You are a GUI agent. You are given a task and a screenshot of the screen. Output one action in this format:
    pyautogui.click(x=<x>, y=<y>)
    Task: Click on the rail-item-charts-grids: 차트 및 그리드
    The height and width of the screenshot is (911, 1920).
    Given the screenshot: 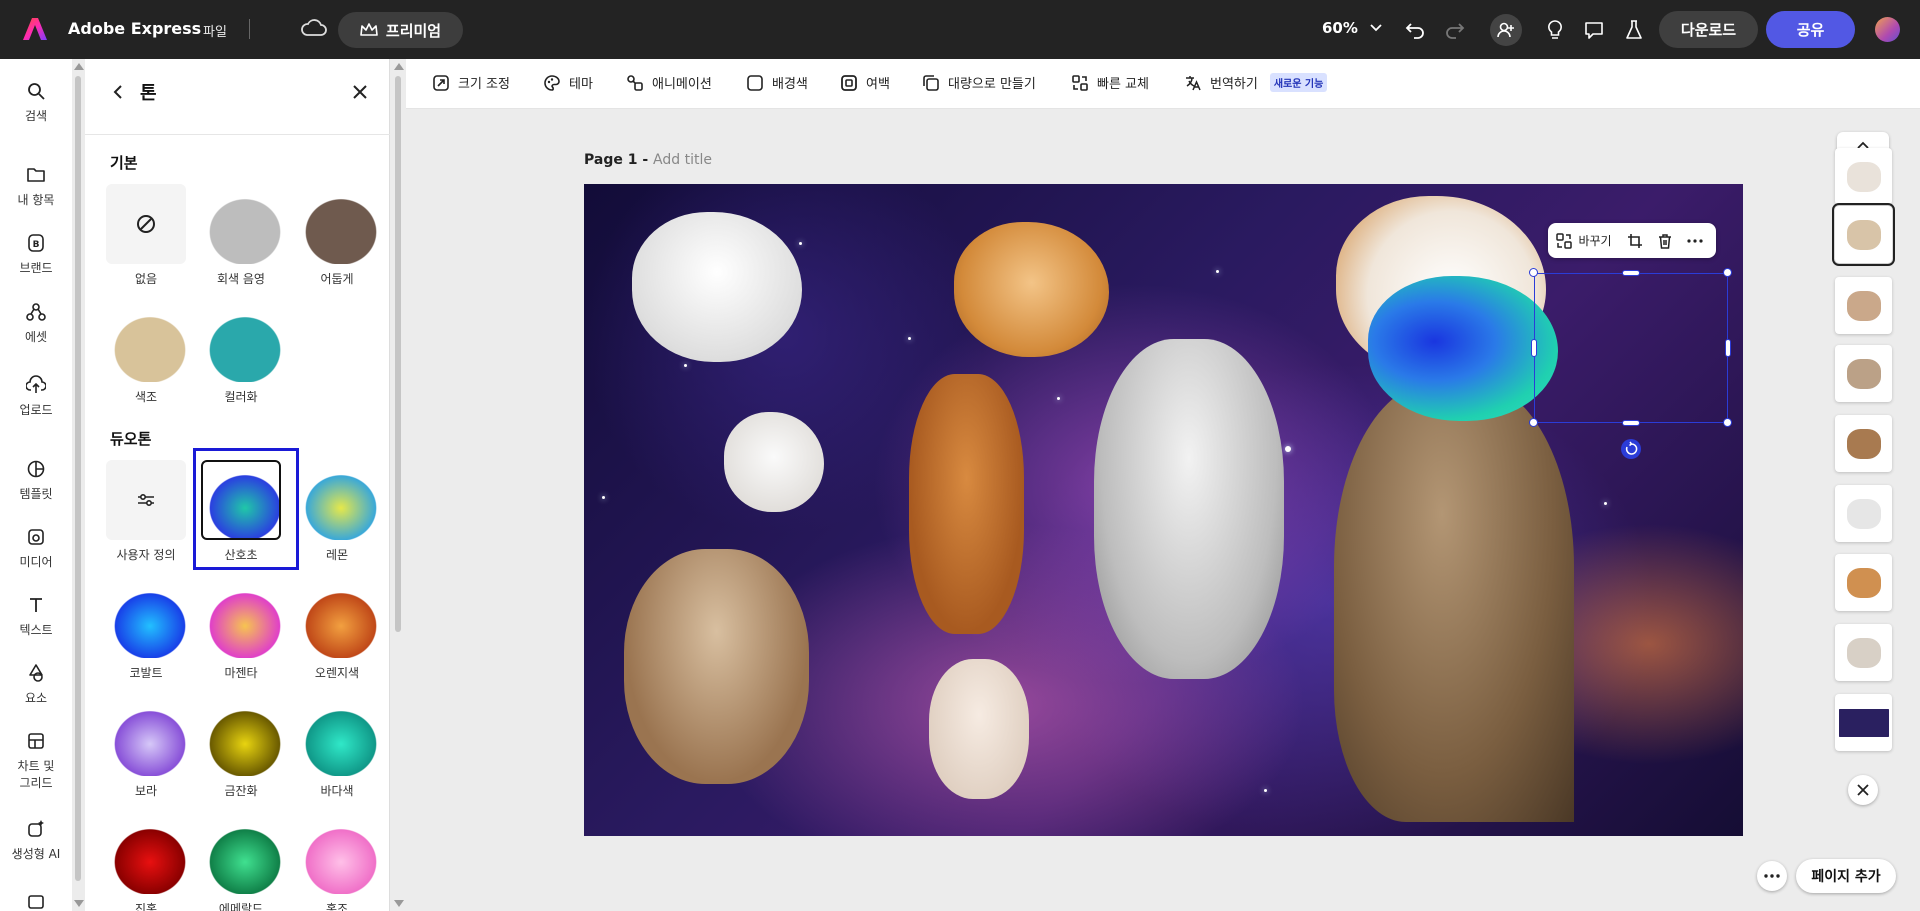 What is the action you would take?
    pyautogui.click(x=36, y=761)
    